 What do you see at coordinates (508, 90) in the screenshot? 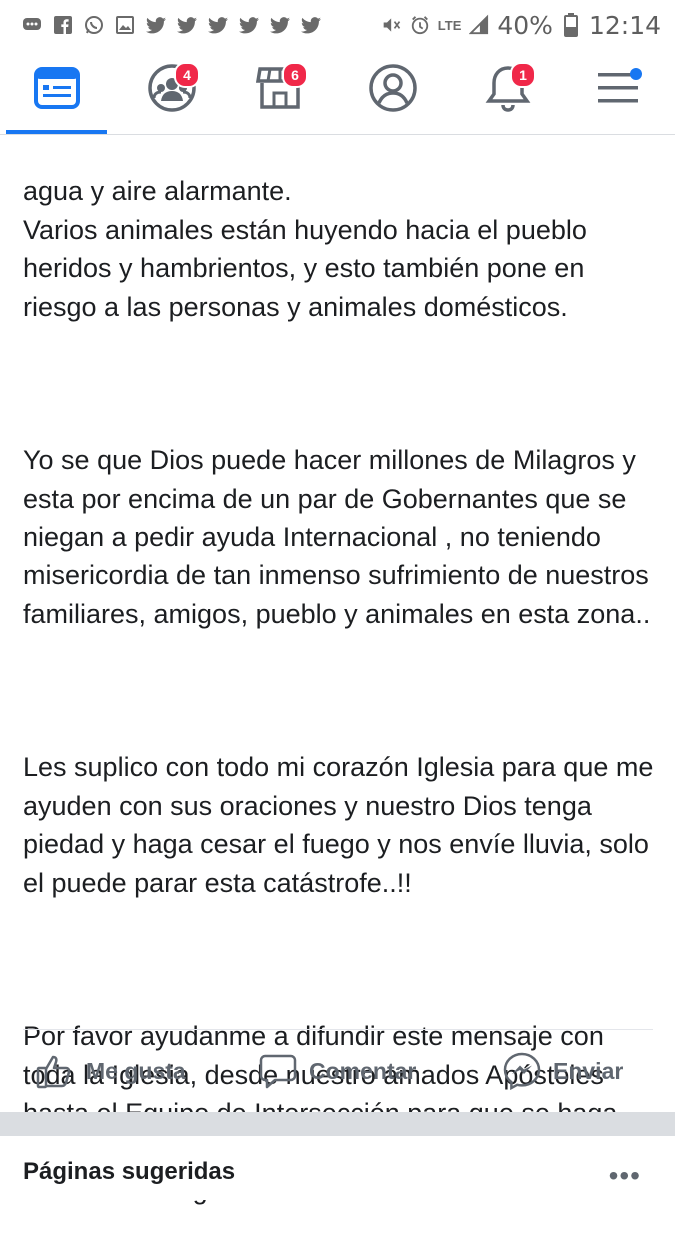
I see `tab-notifications: 1` at bounding box center [508, 90].